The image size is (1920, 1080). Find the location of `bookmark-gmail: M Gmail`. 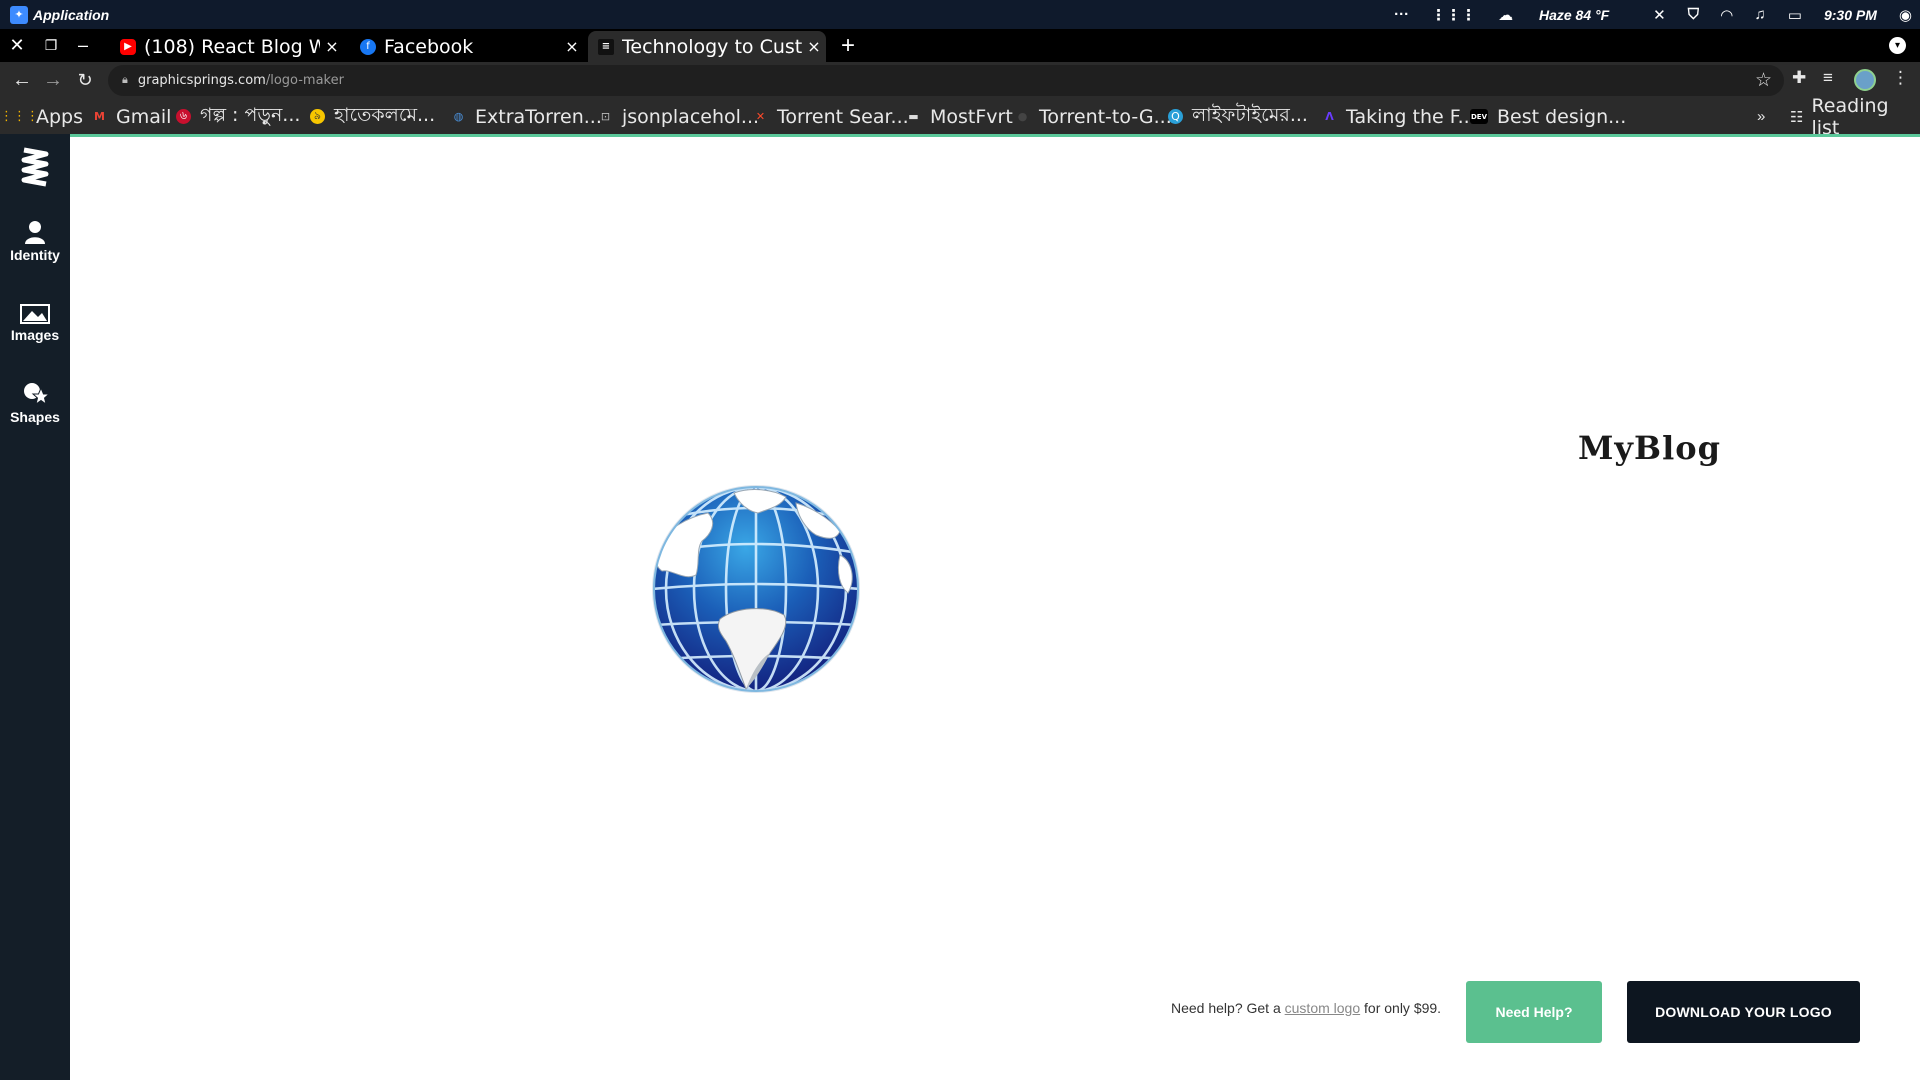

bookmark-gmail: M Gmail is located at coordinates (131, 116).